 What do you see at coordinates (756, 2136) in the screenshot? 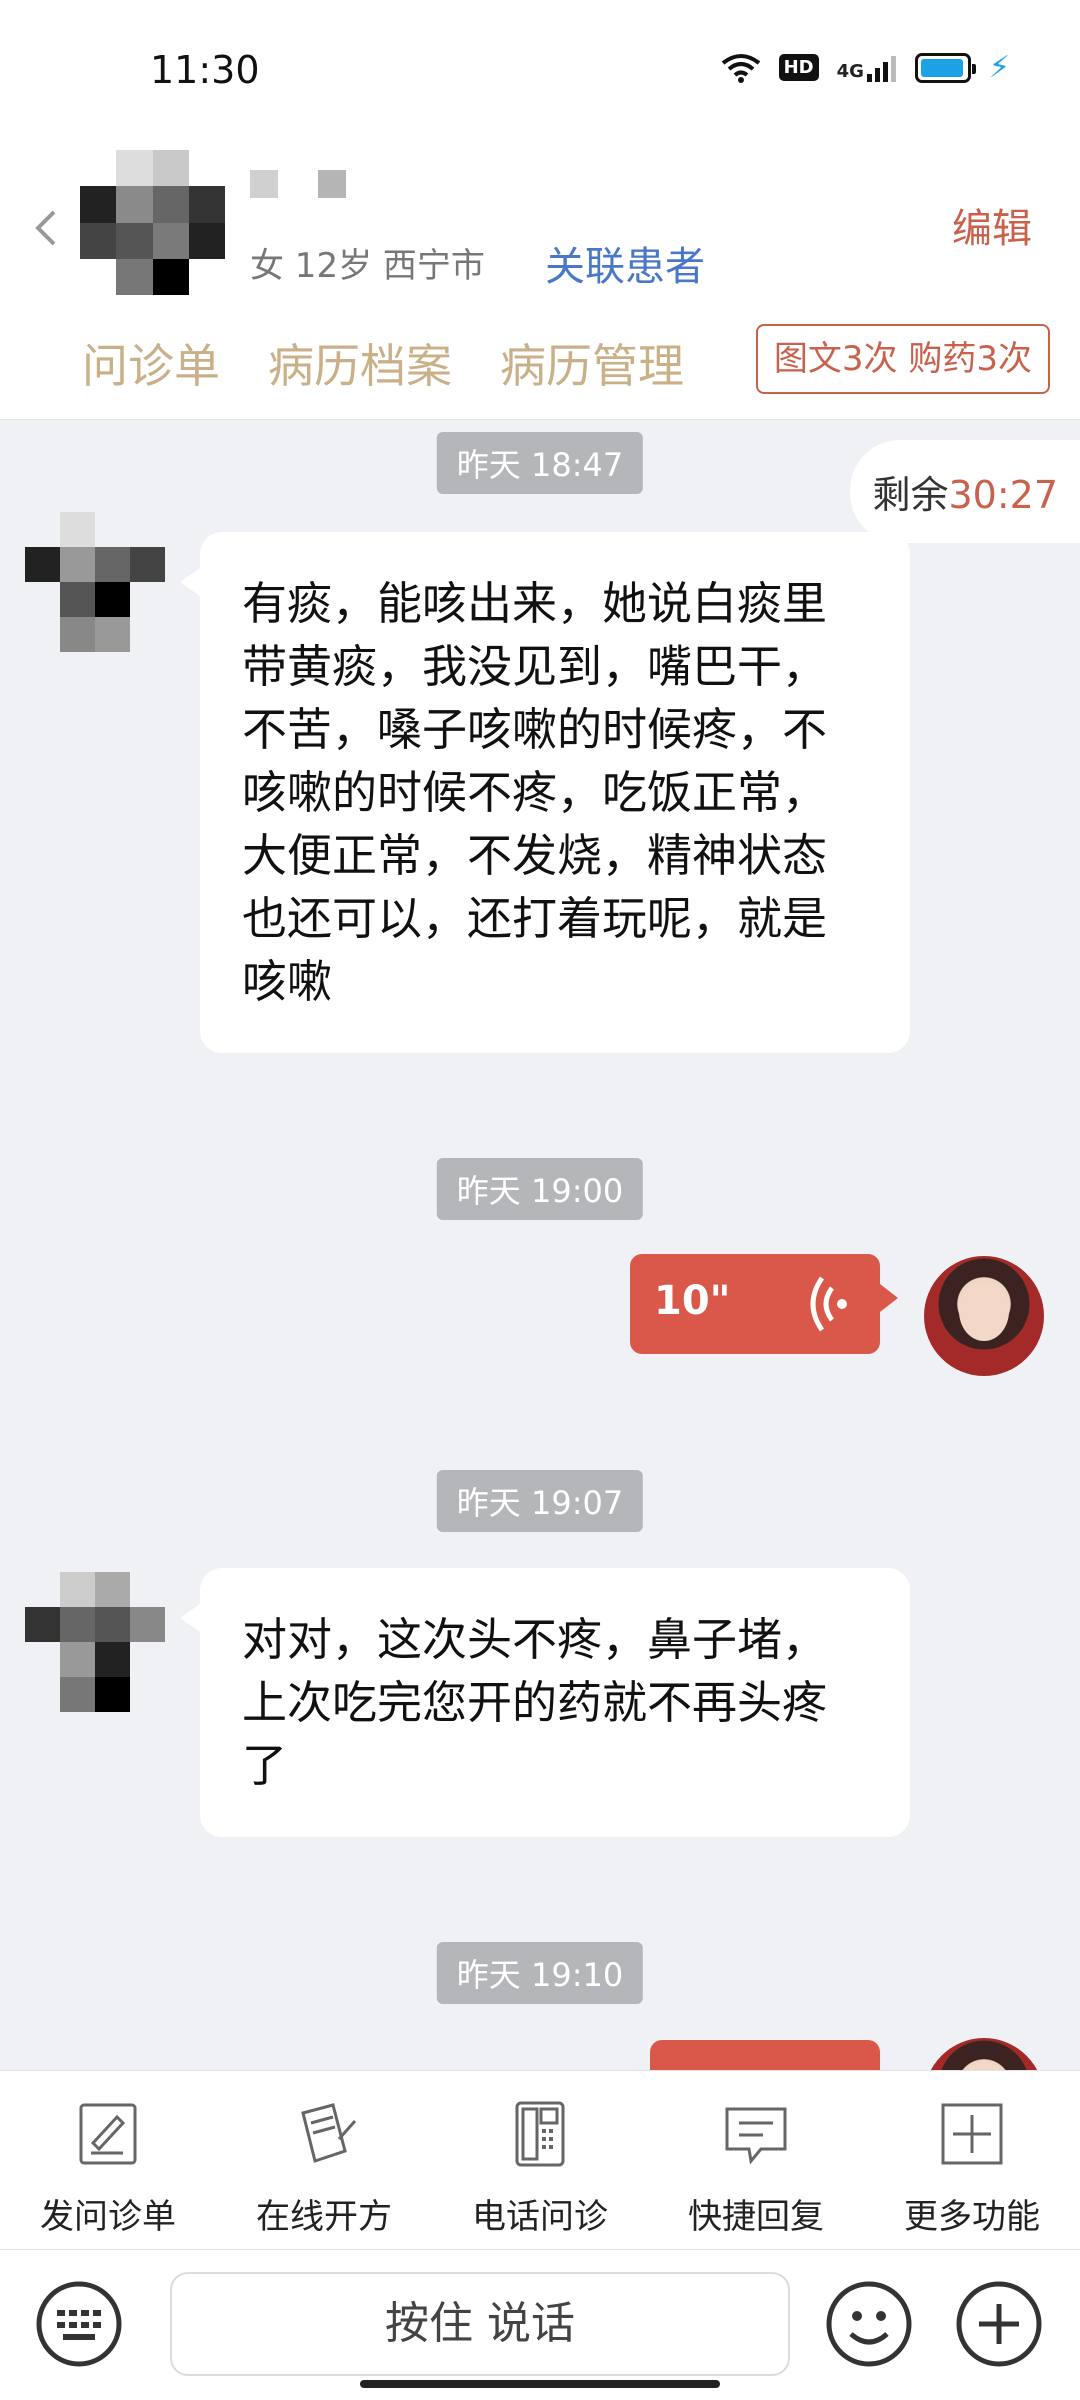
I see `chat-bubble-icon` at bounding box center [756, 2136].